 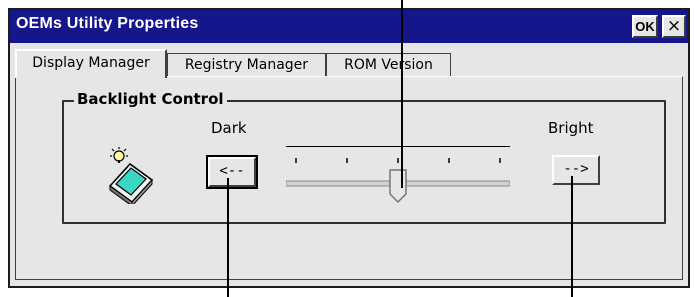 What do you see at coordinates (107, 23) in the screenshot?
I see `window-title: OEMs Utility Properties` at bounding box center [107, 23].